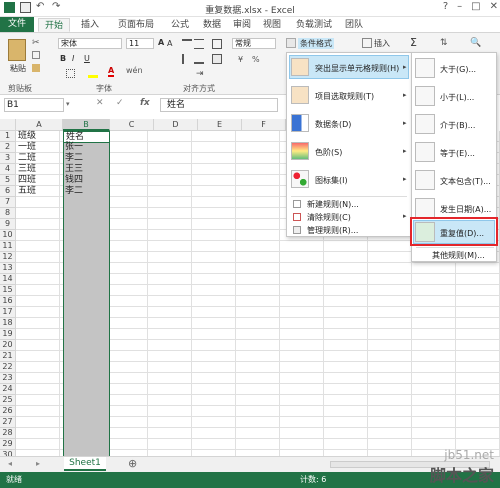 This screenshot has width=500, height=488. What do you see at coordinates (26, 169) in the screenshot?
I see `cell-a4: 三班` at bounding box center [26, 169].